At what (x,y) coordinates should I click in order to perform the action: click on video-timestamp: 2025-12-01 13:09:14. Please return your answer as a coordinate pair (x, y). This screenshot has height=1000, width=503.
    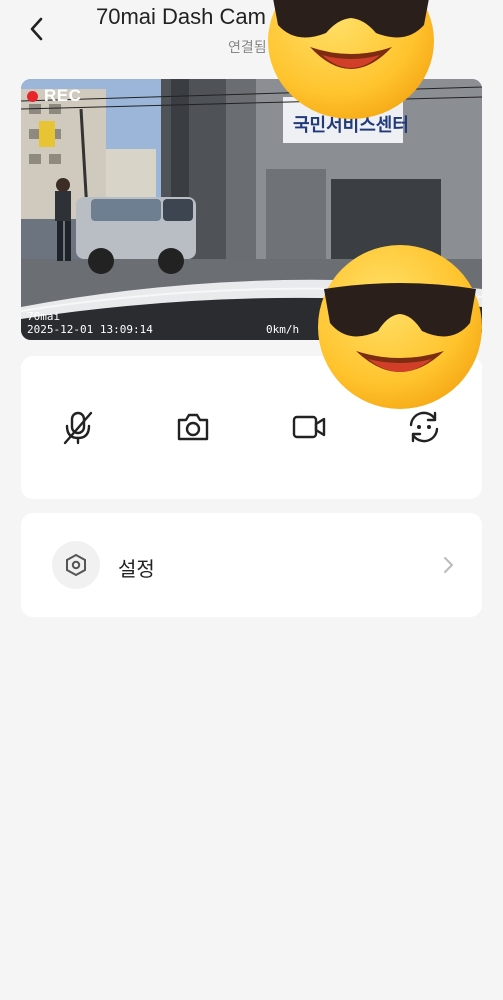
    Looking at the image, I should click on (90, 329).